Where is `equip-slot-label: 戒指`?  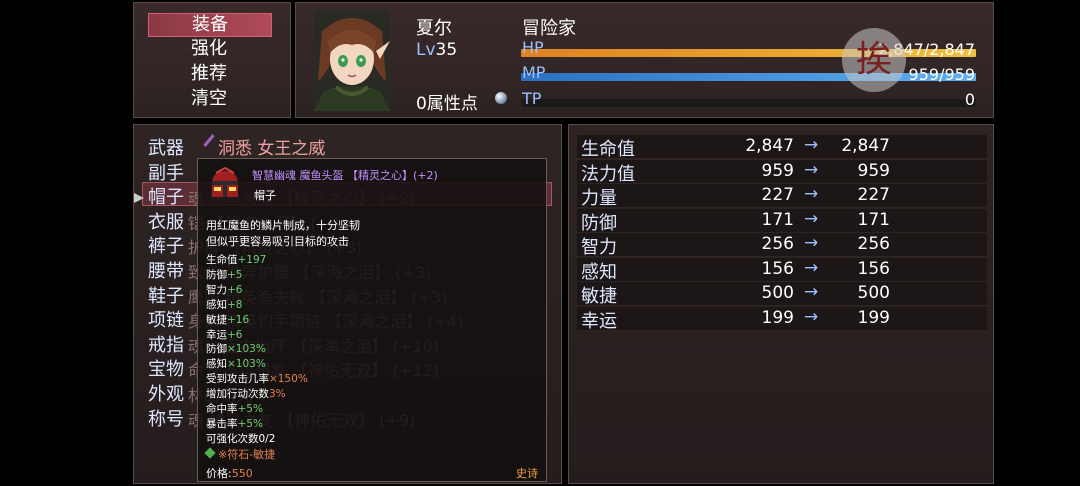 equip-slot-label: 戒指 is located at coordinates (166, 344).